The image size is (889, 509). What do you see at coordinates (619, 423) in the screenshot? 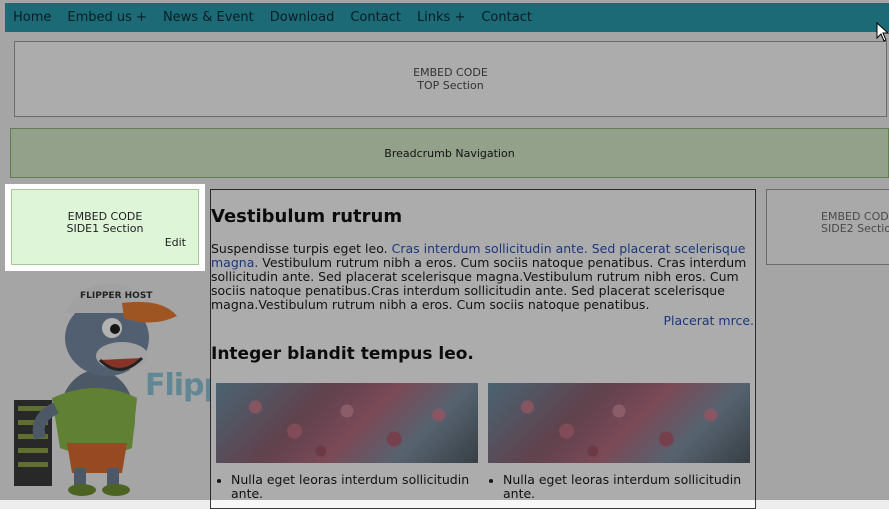
I see `cherry-blossom-image-right` at bounding box center [619, 423].